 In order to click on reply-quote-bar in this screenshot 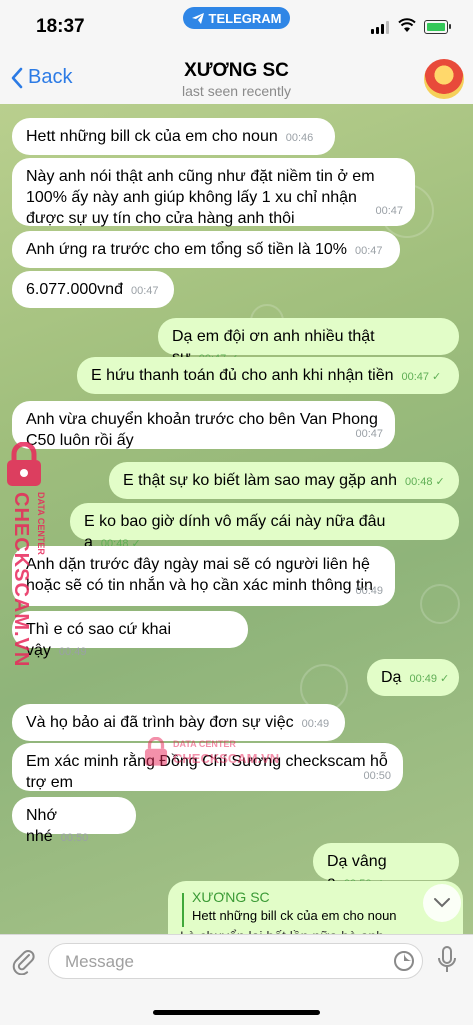, I will do `click(183, 910)`.